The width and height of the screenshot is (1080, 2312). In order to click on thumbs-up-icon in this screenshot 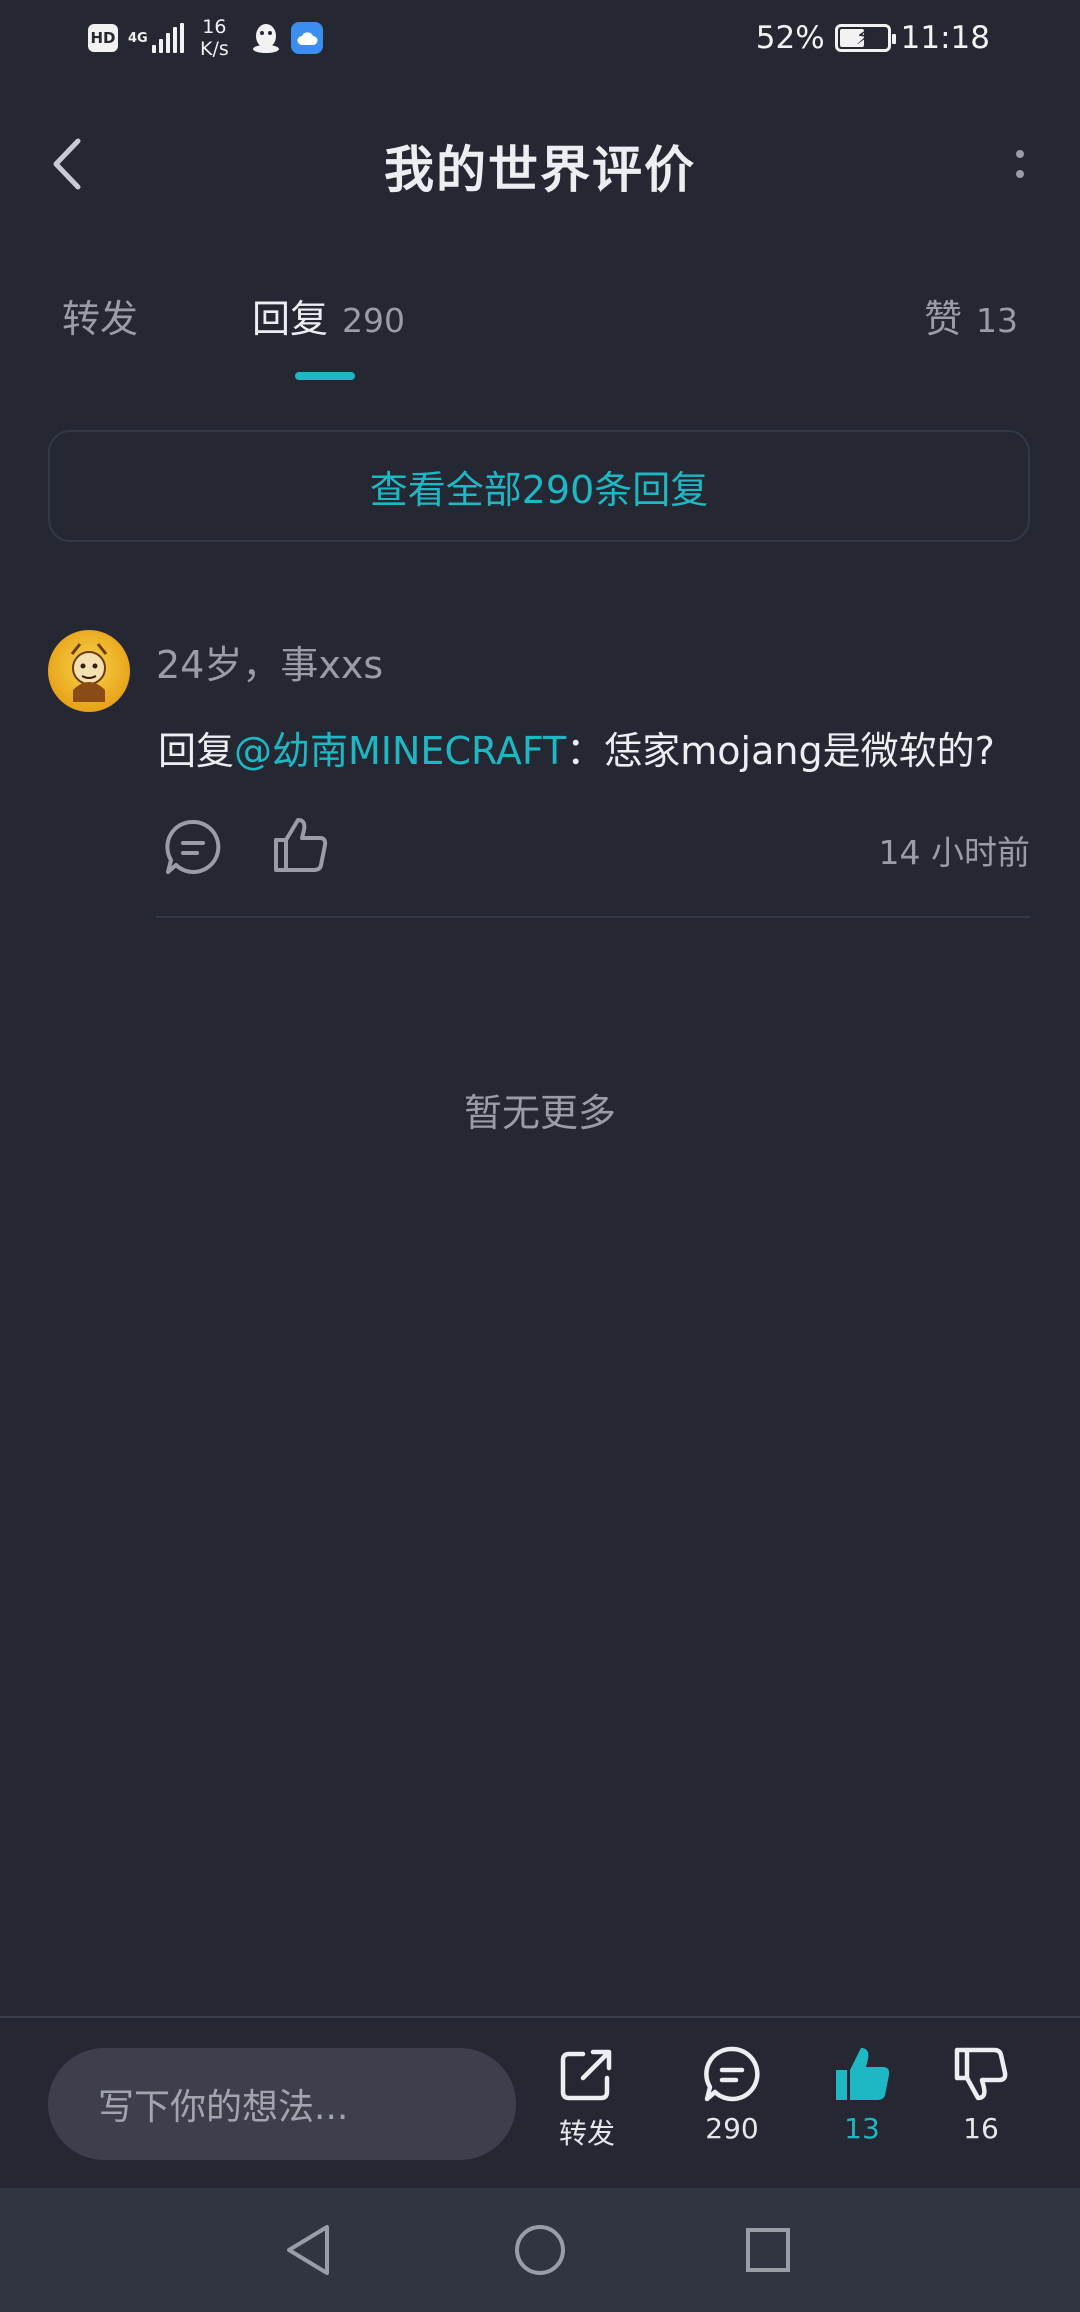, I will do `click(301, 845)`.